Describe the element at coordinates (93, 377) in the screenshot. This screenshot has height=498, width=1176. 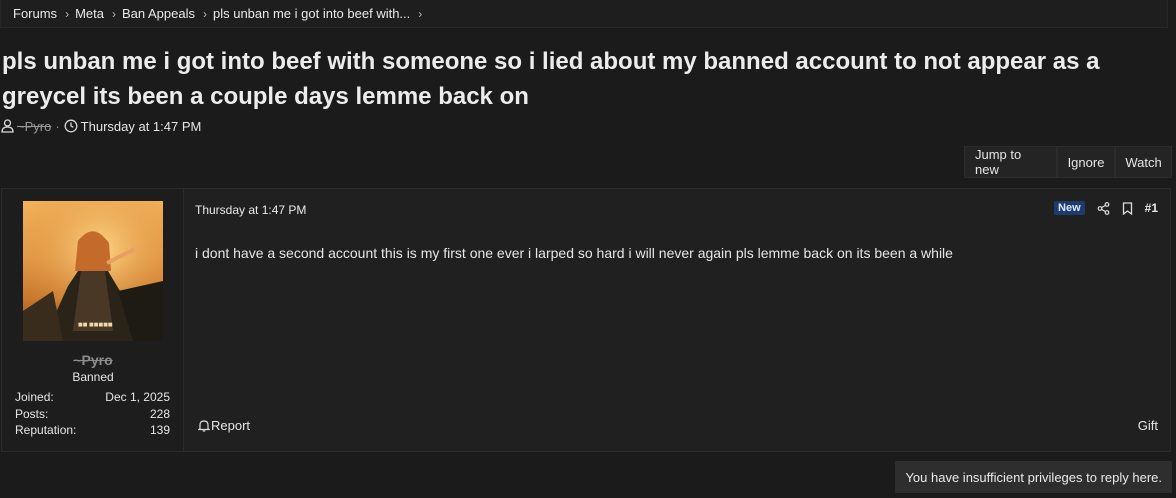
I see `user-title: Banned` at that location.